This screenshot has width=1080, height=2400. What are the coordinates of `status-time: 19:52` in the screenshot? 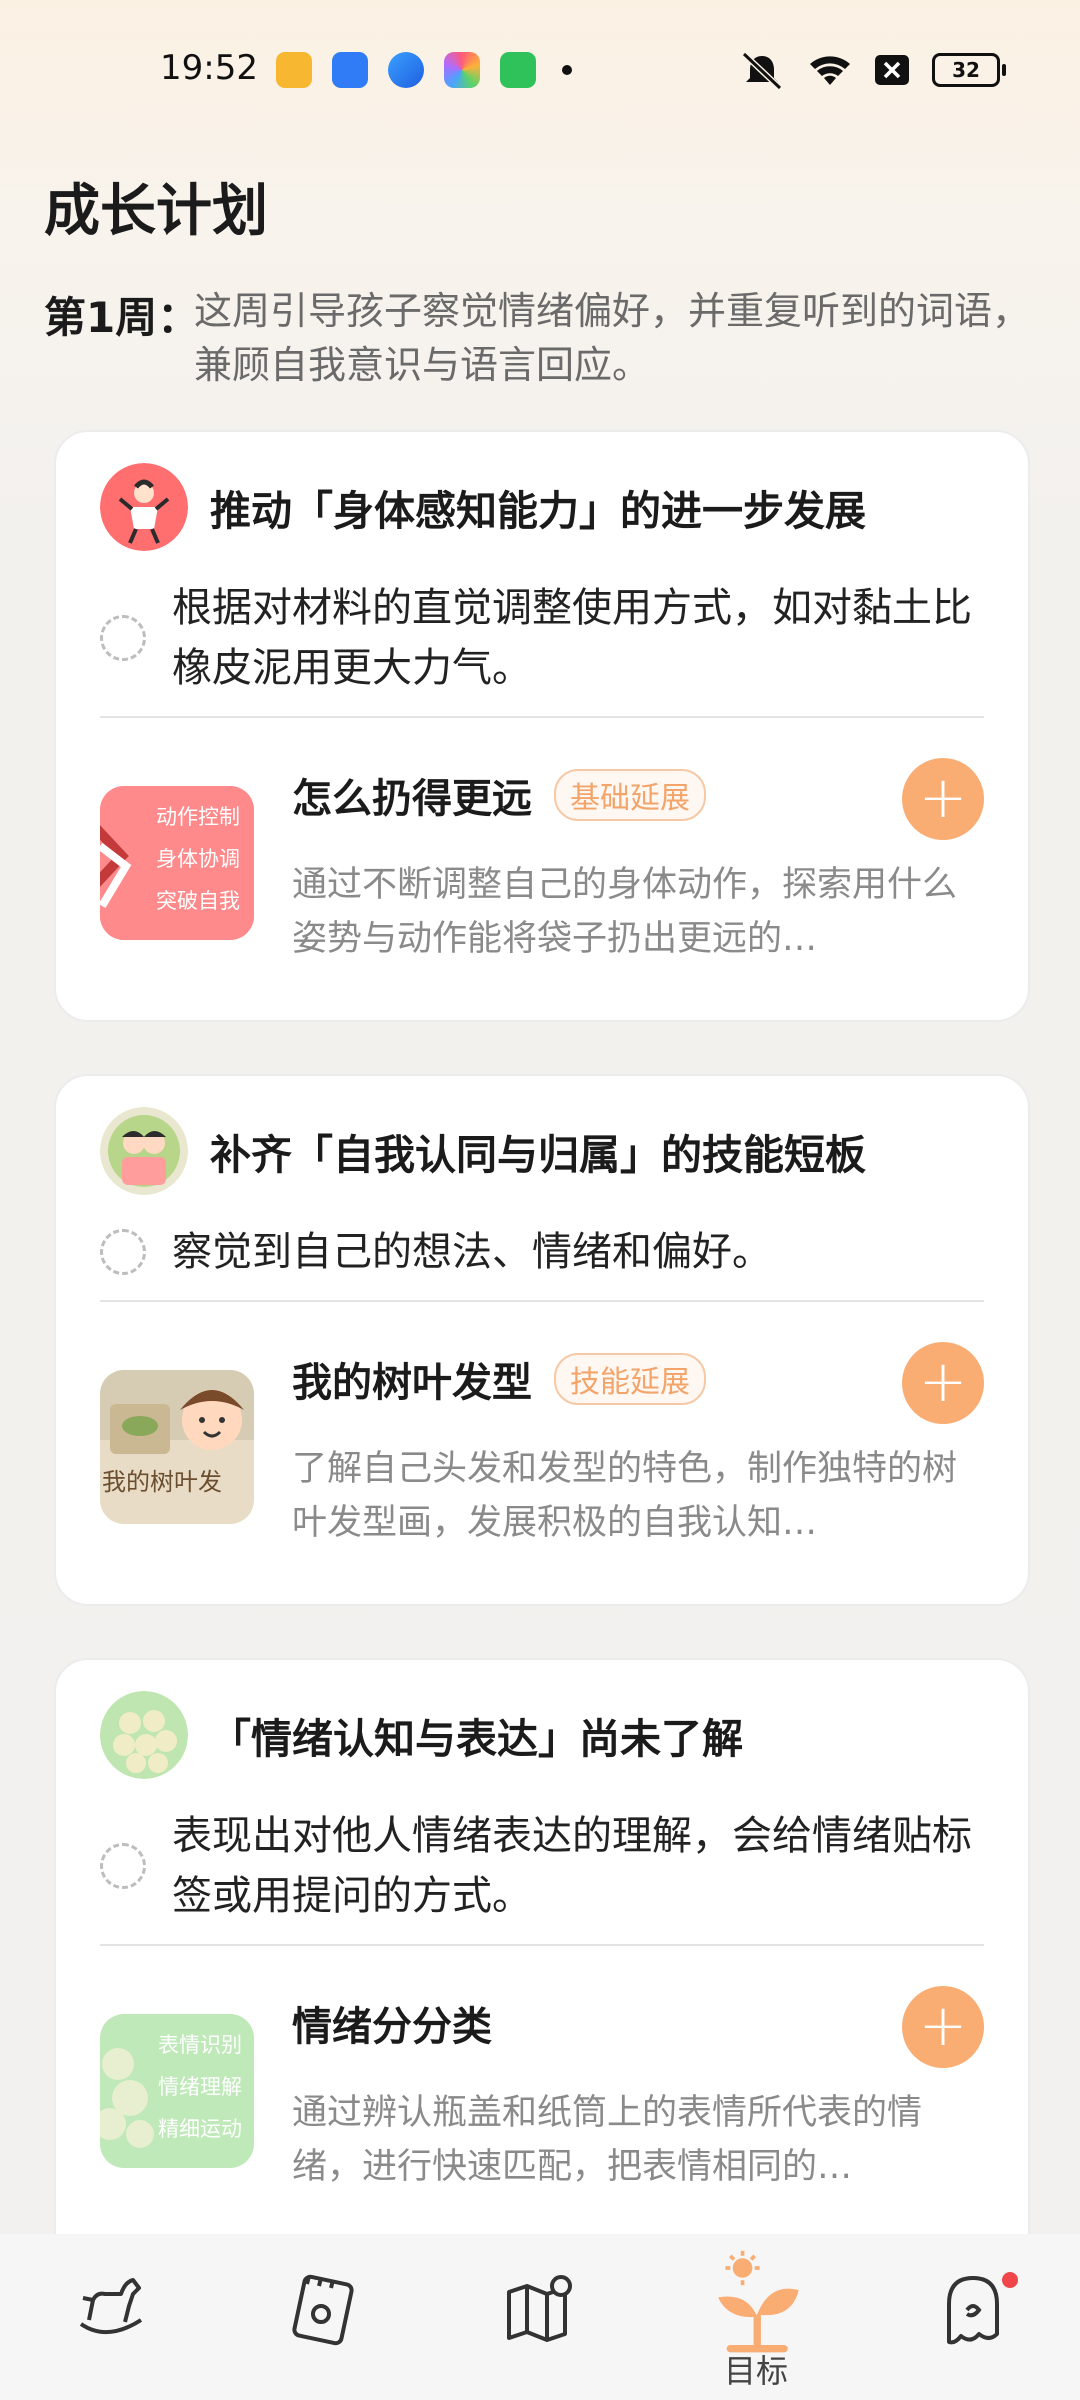 It's located at (209, 68).